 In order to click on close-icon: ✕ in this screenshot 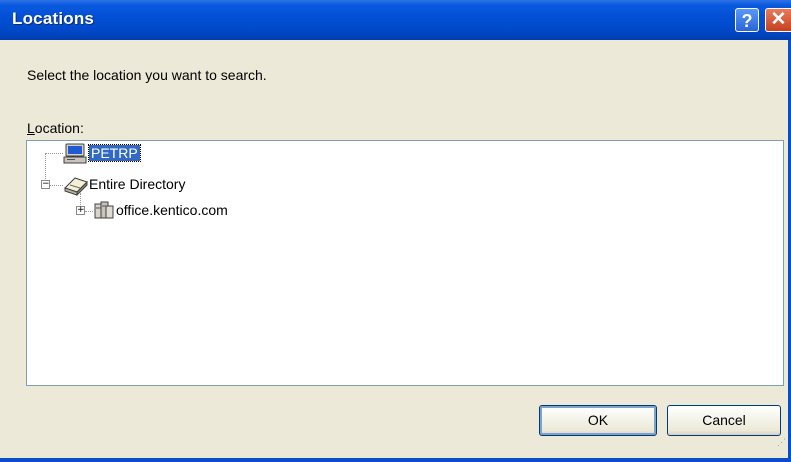, I will do `click(778, 19)`.